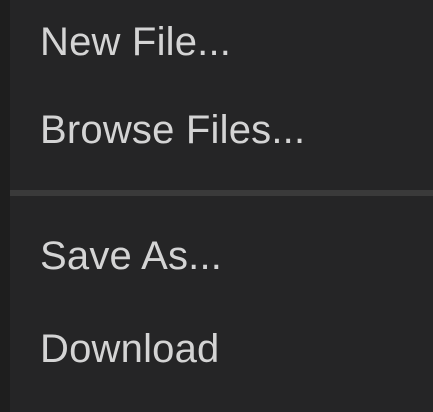 The height and width of the screenshot is (412, 433). I want to click on menu-item-label: Download, so click(130, 349).